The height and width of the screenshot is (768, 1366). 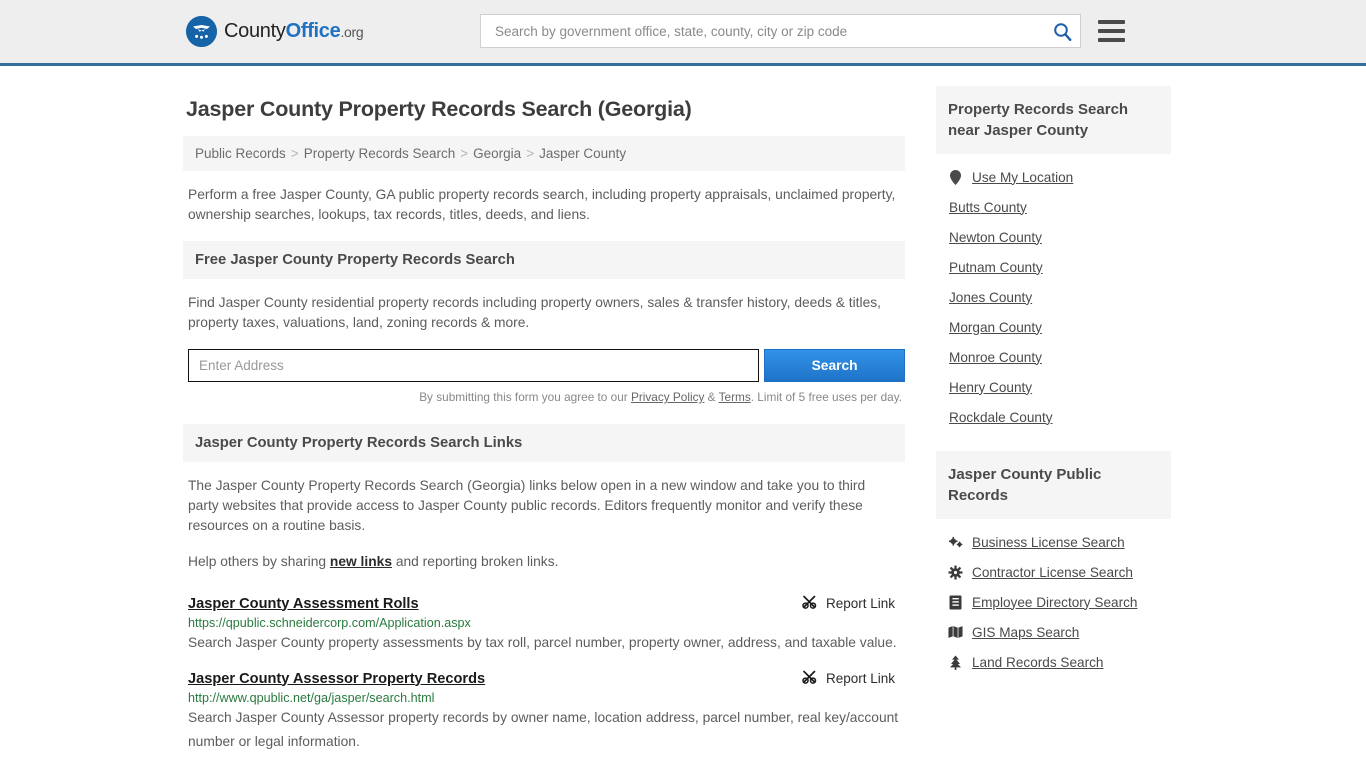 I want to click on sidebar-item-business-license-search: Business License Search, so click(x=1059, y=542).